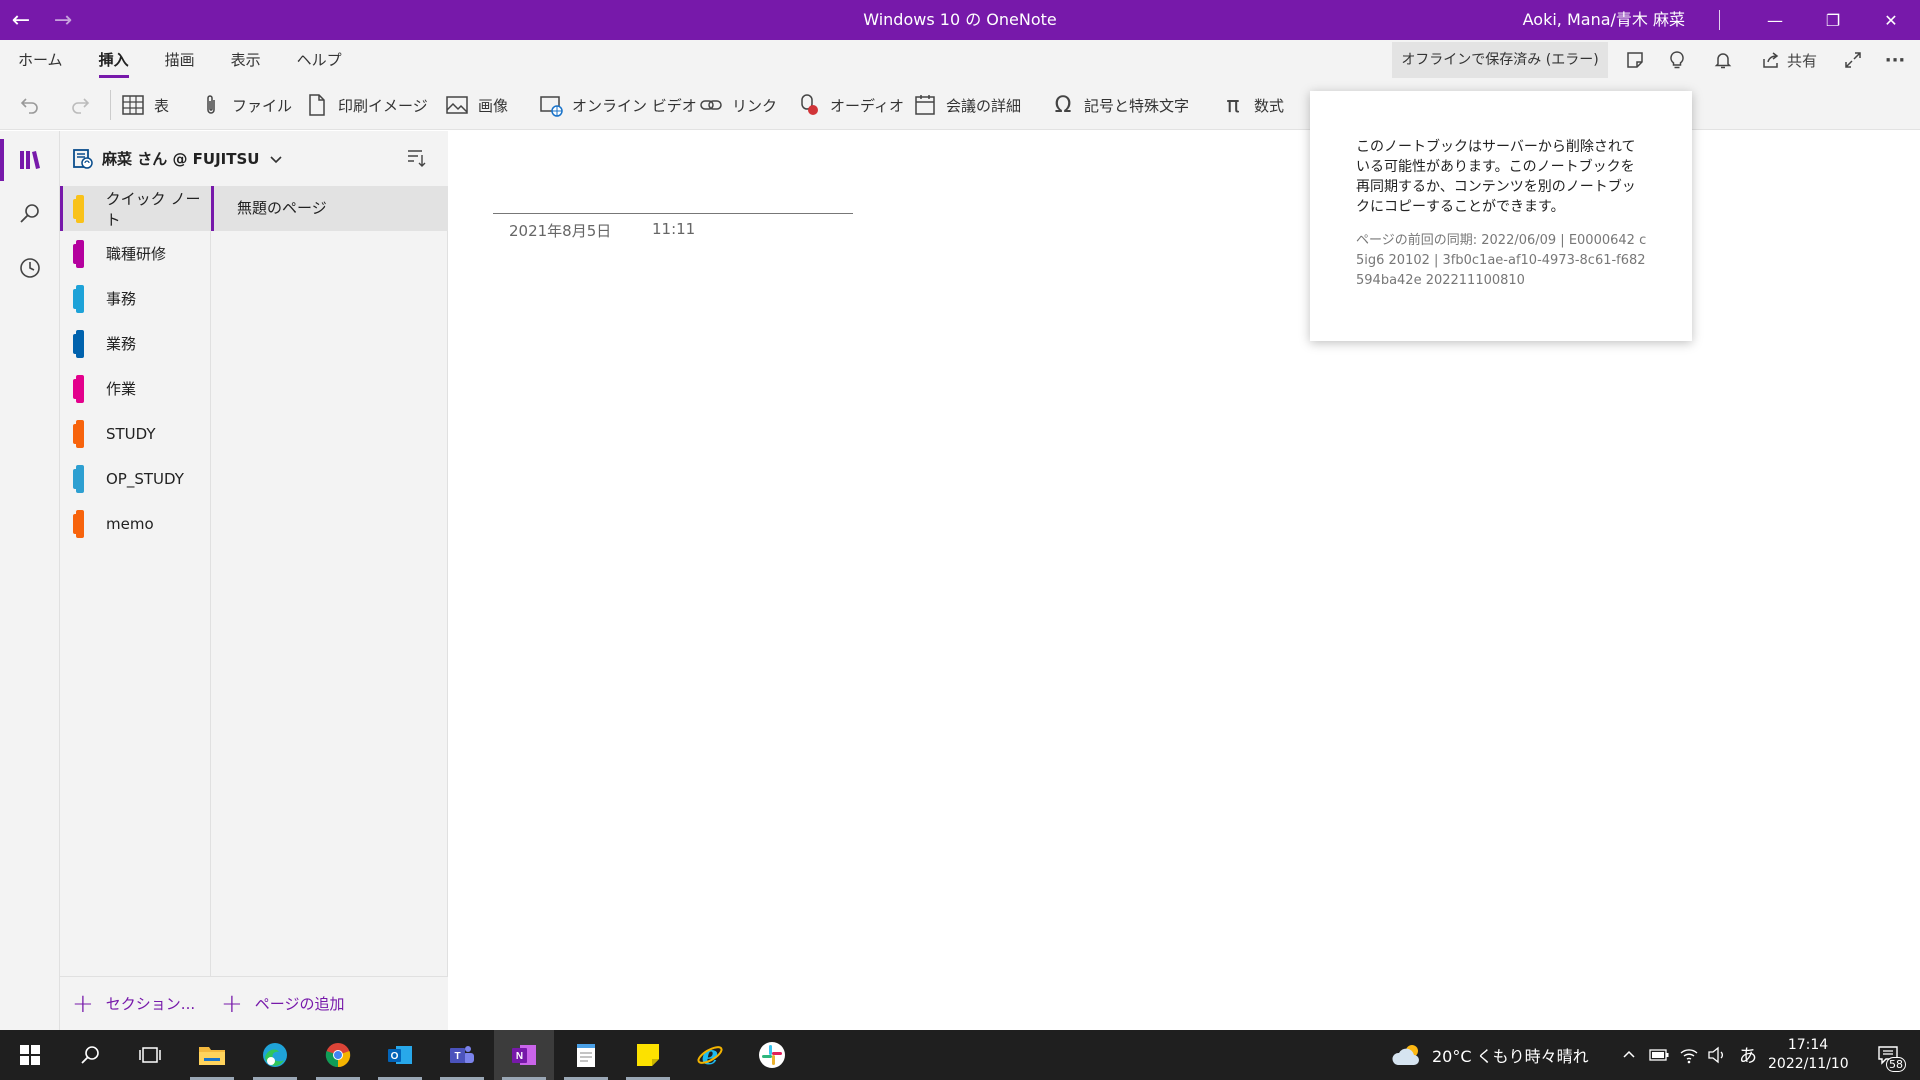 Image resolution: width=1920 pixels, height=1080 pixels. What do you see at coordinates (1252, 105) in the screenshot?
I see `insert-equation-button: π 数式` at bounding box center [1252, 105].